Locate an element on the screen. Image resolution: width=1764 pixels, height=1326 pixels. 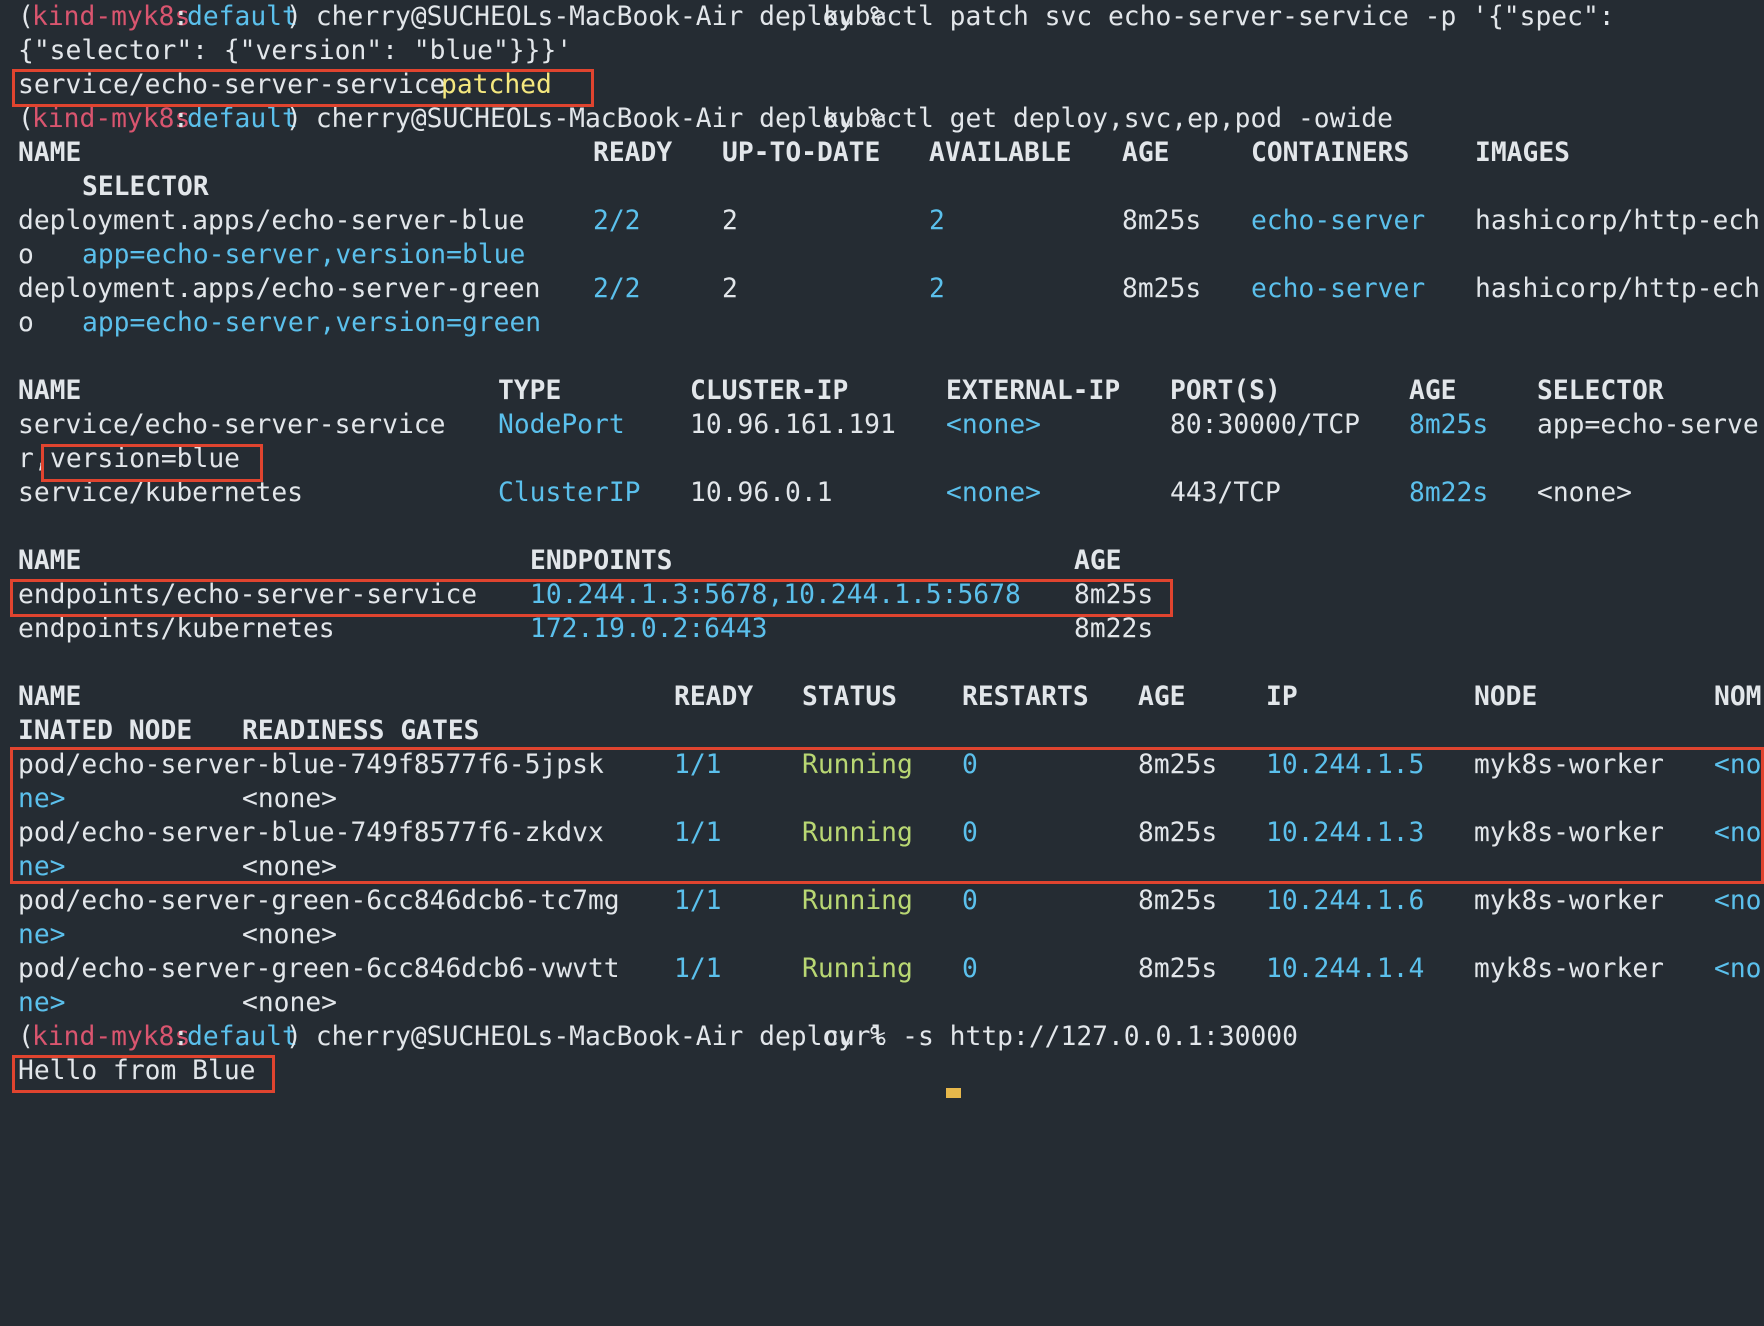
ep-header-endpoints: ENDPOINTS is located at coordinates (601, 561).